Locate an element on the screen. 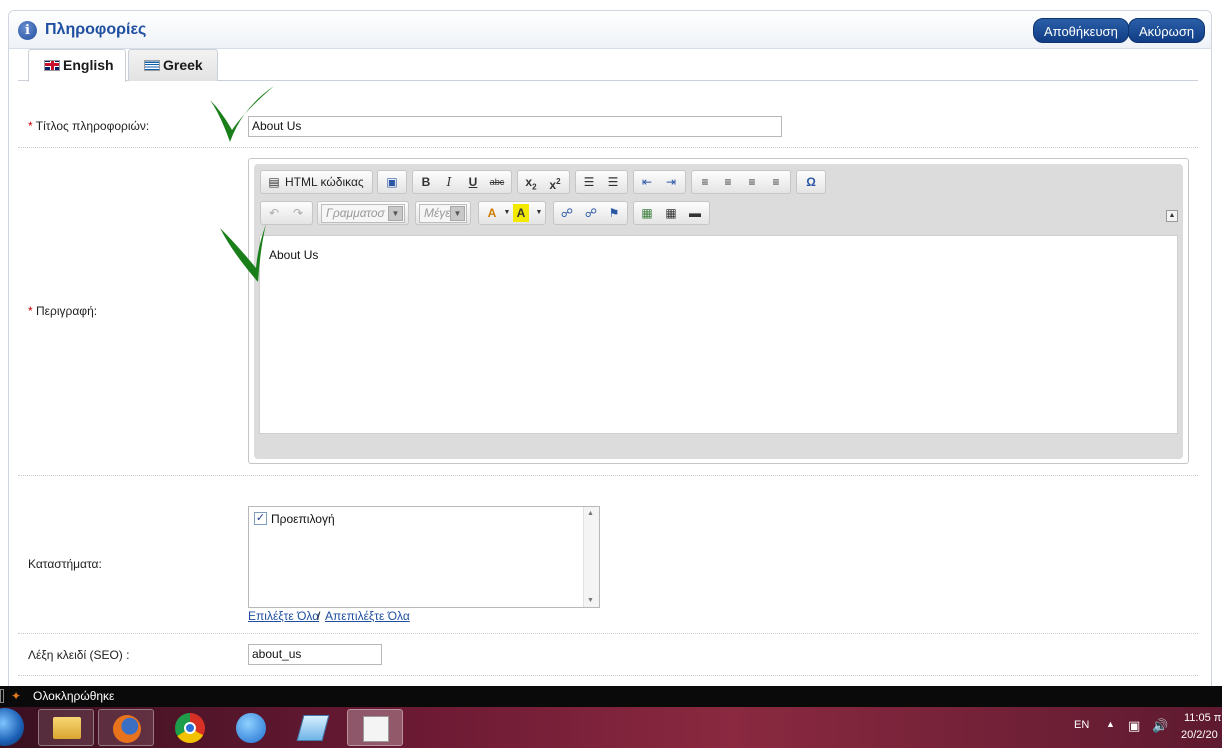 The width and height of the screenshot is (1222, 748). greek-flag-icon is located at coordinates (152, 65).